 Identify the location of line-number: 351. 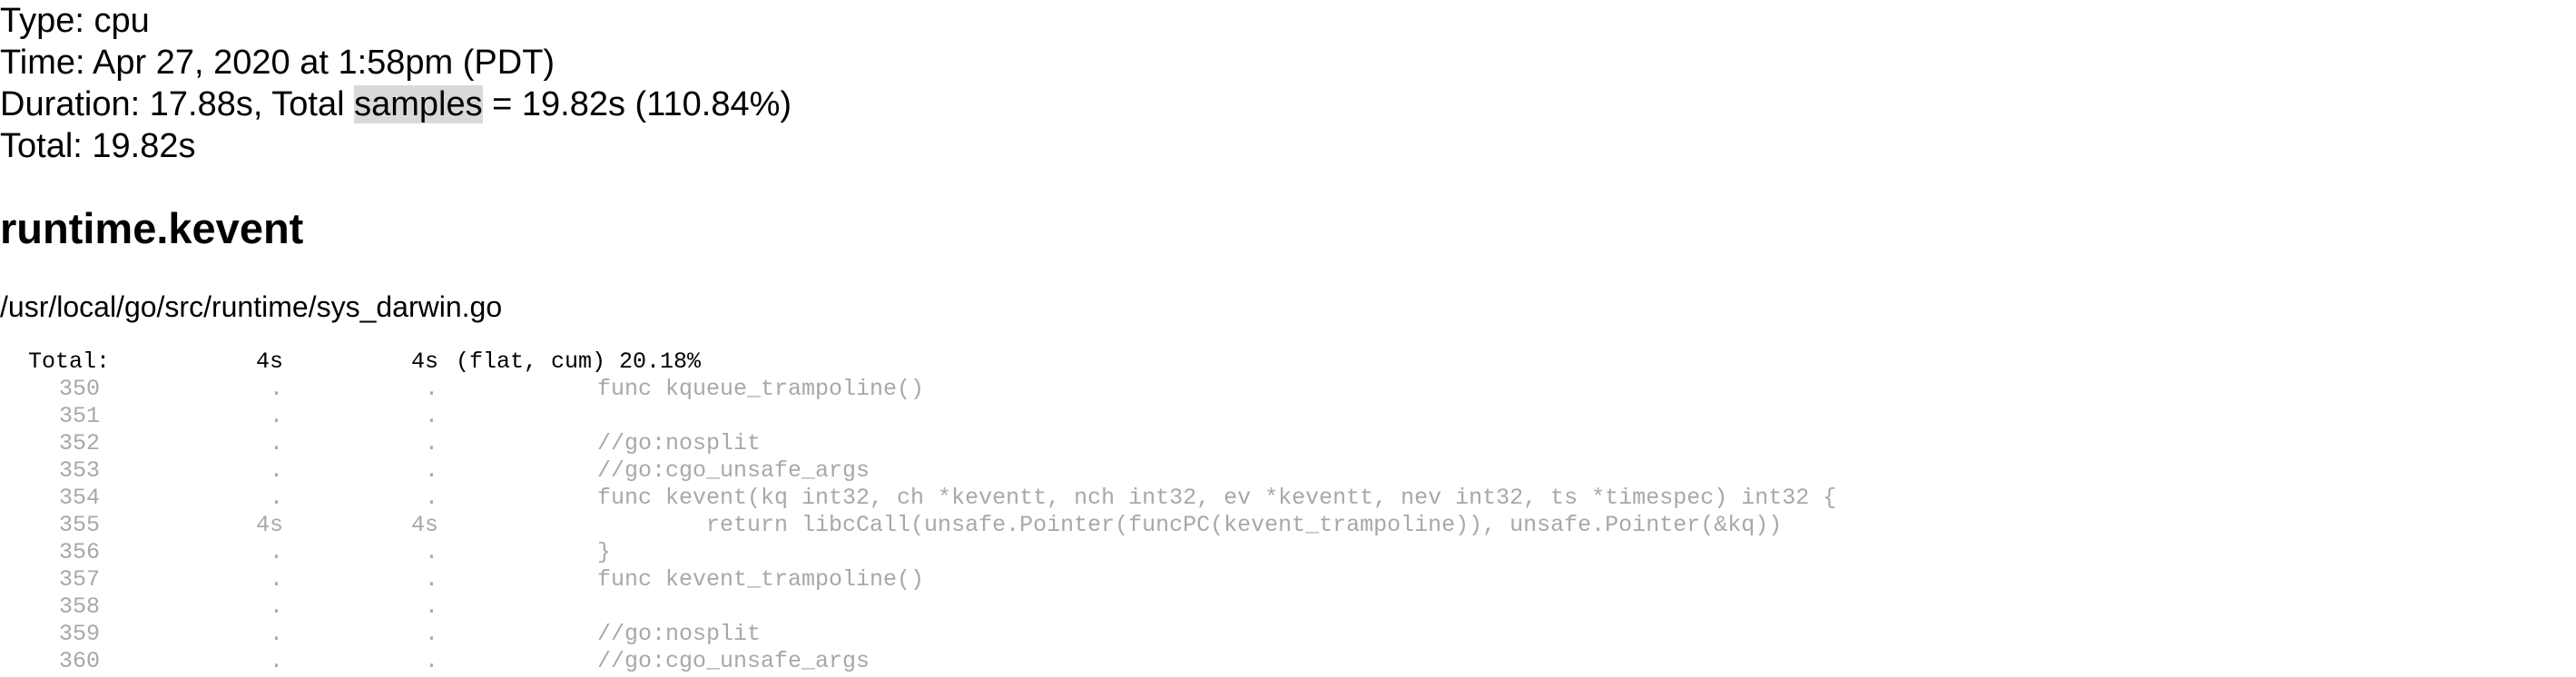
(80, 416).